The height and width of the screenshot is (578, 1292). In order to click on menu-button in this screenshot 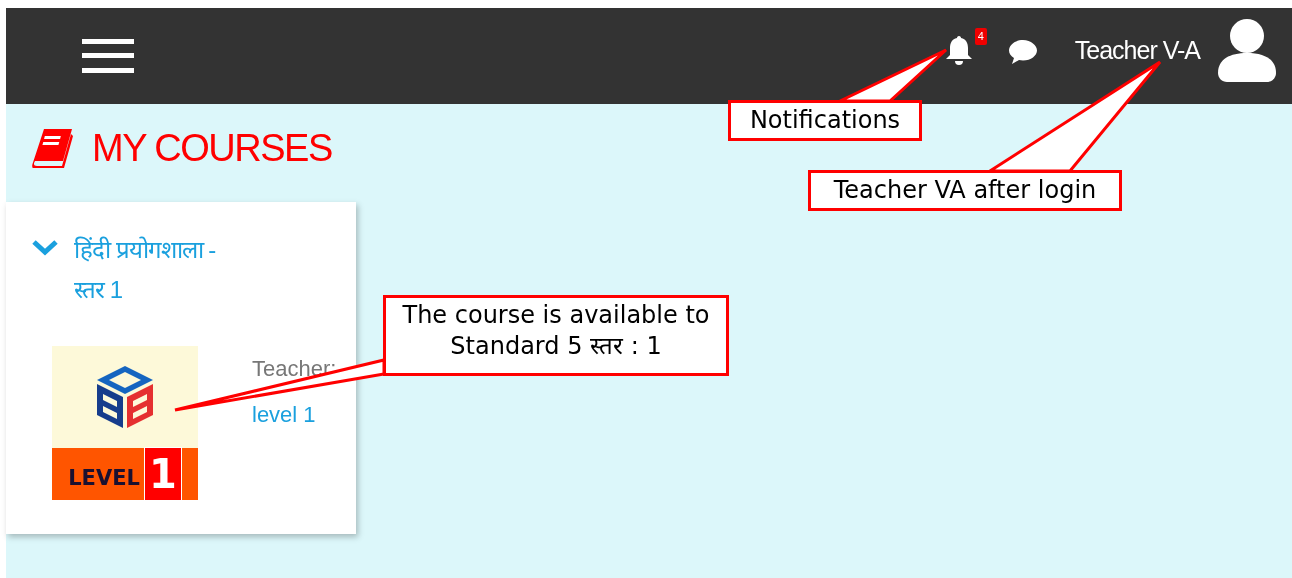, I will do `click(108, 56)`.